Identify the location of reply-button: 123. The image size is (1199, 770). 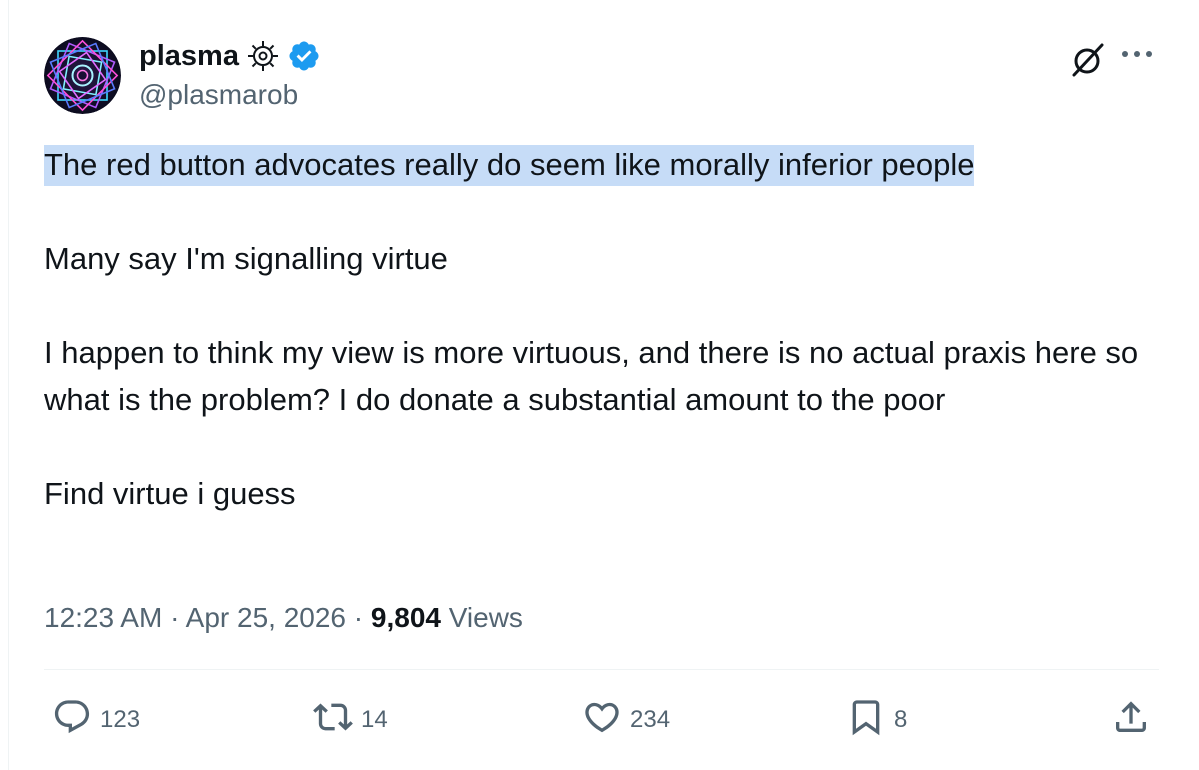
(96, 720).